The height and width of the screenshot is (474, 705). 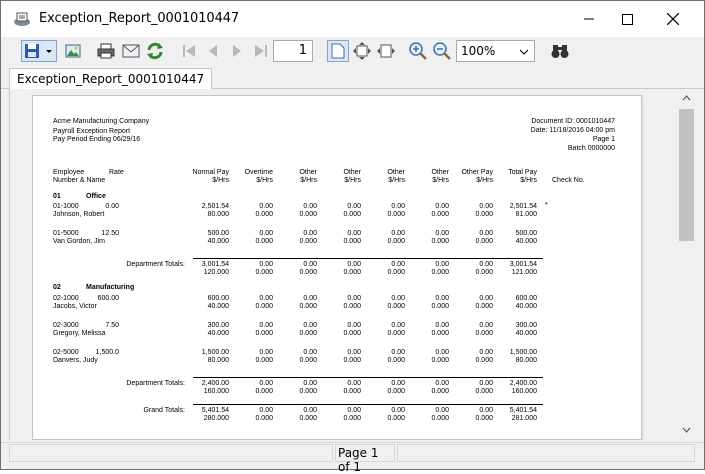 What do you see at coordinates (112, 325) in the screenshot?
I see `employee-rate: 7.50` at bounding box center [112, 325].